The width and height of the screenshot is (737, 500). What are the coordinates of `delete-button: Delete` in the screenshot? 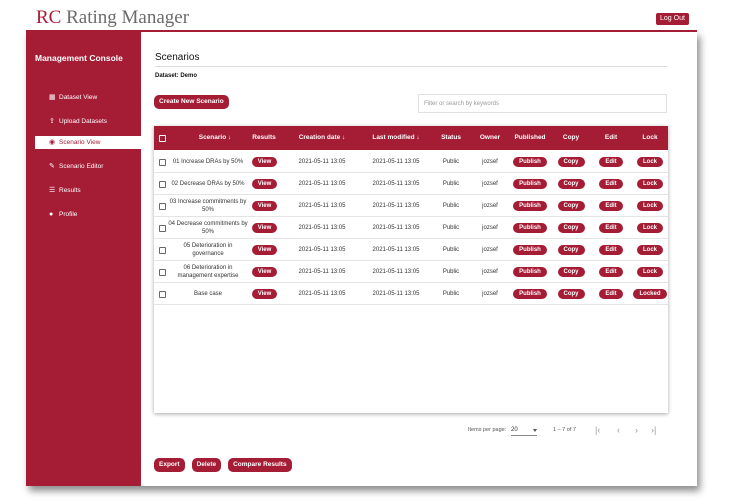 It's located at (206, 465).